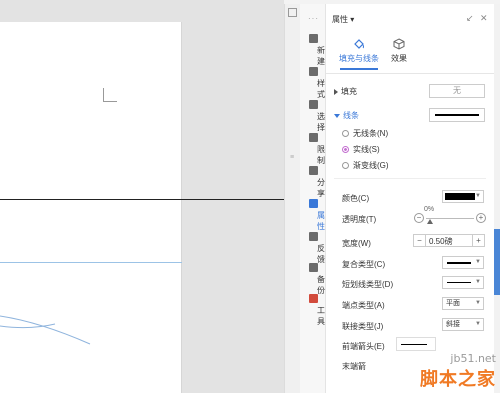  I want to click on dash-type-select: ▼, so click(463, 282).